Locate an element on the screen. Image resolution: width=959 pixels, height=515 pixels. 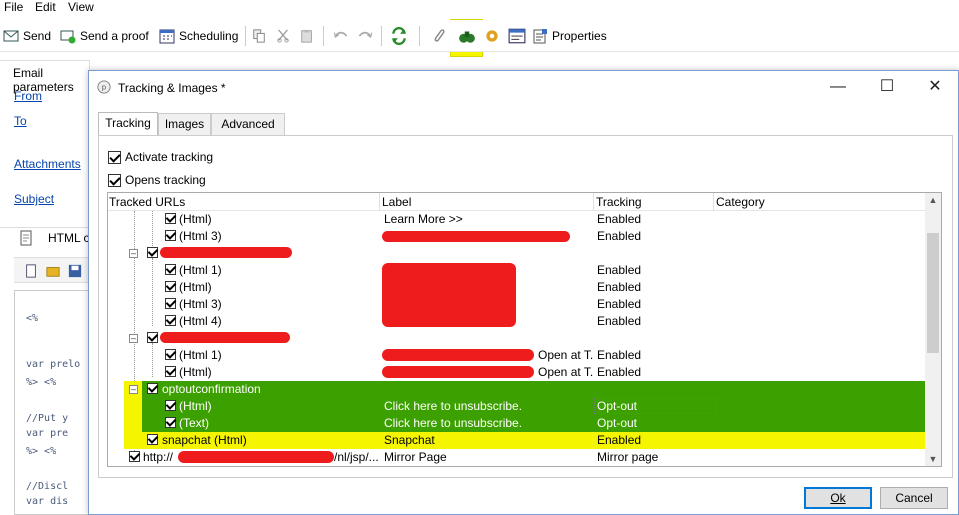
html-tab-label: HTML c is located at coordinates (69, 238).